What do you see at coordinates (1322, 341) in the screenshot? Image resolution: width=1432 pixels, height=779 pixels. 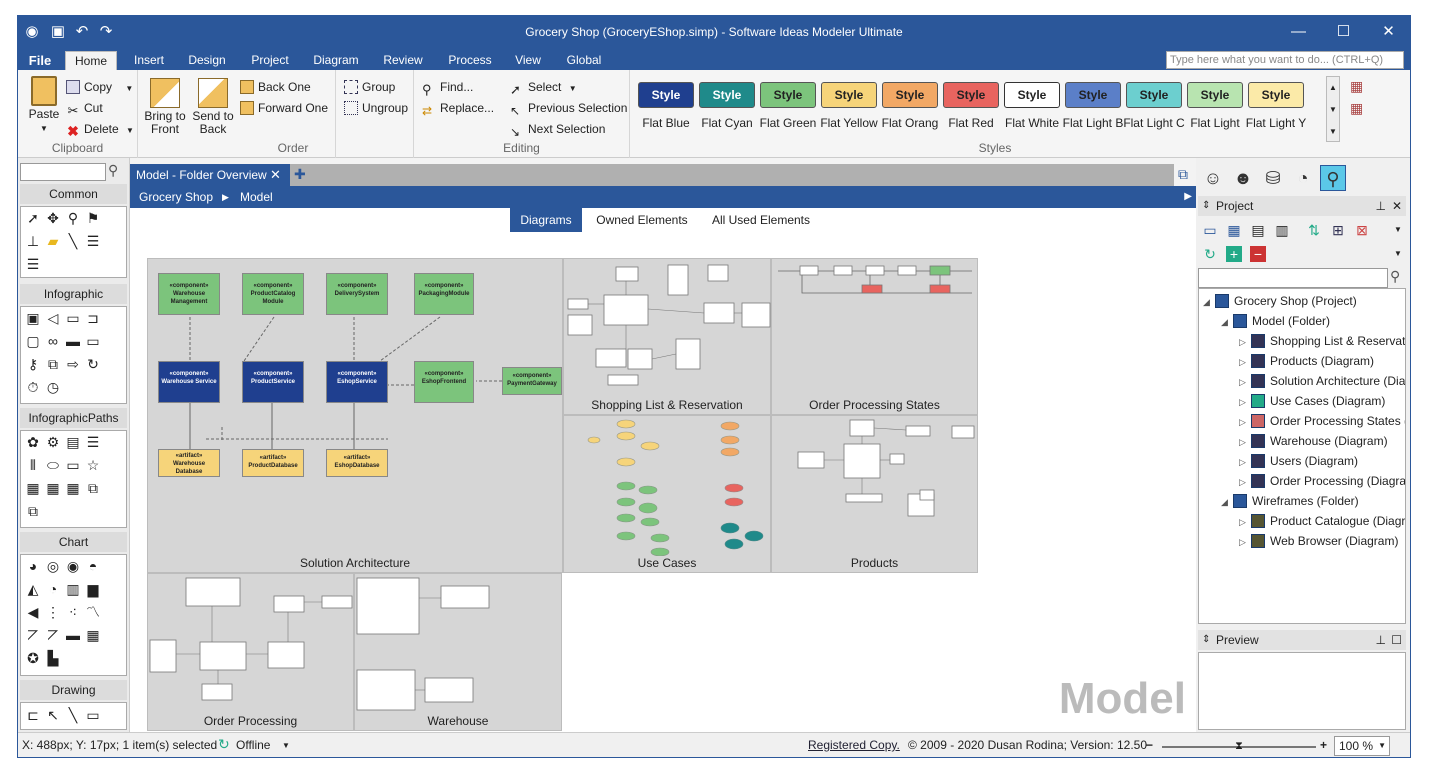 I see `tree-item-shopping-list: ▷ Shopping List & Reservatio` at bounding box center [1322, 341].